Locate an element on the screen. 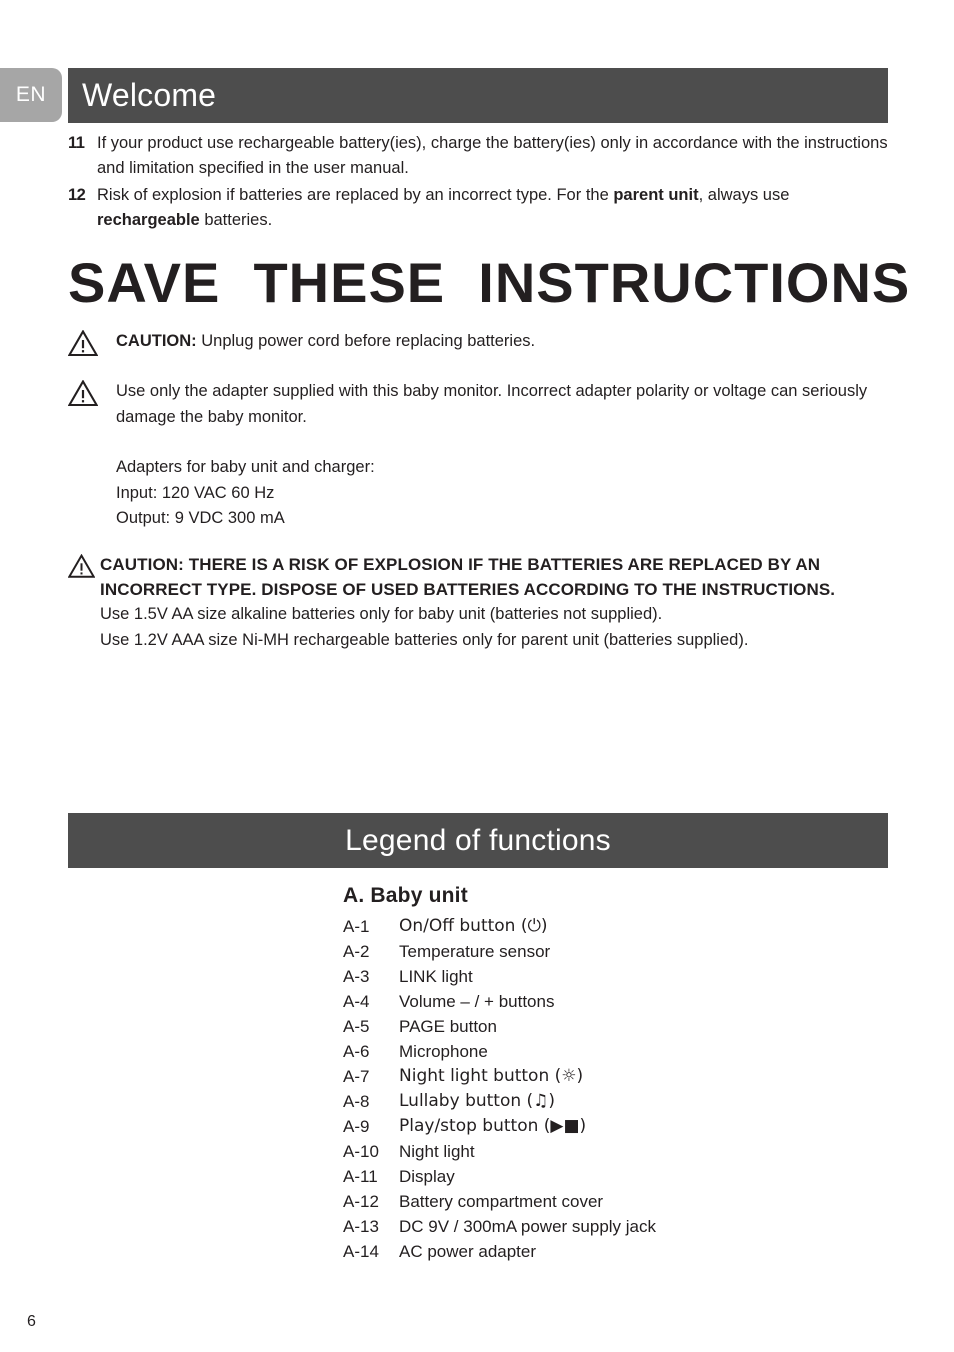 This screenshot has height=1352, width=954. list-item: A-13 DC 9V / 300mA power supply jack is located at coordinates (615, 1226).